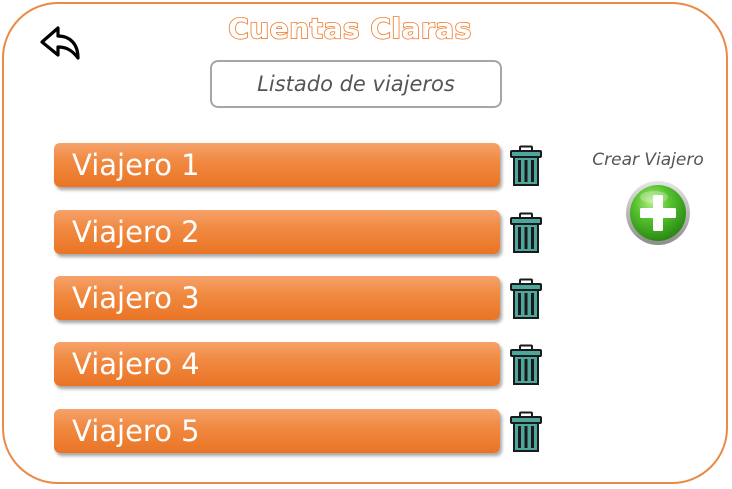 The image size is (732, 489). I want to click on list-item: Viajero 3, so click(304, 299).